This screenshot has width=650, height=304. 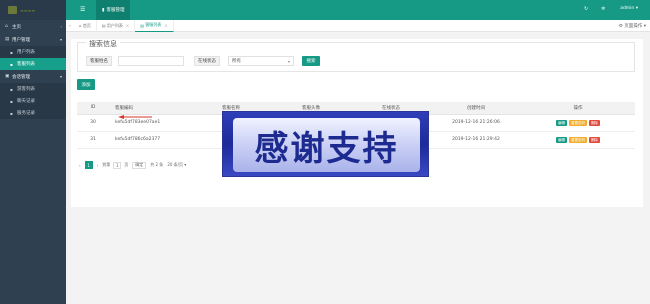 I want to click on sidebar-item-home: ⌂ 主页 ‹, so click(x=33, y=26).